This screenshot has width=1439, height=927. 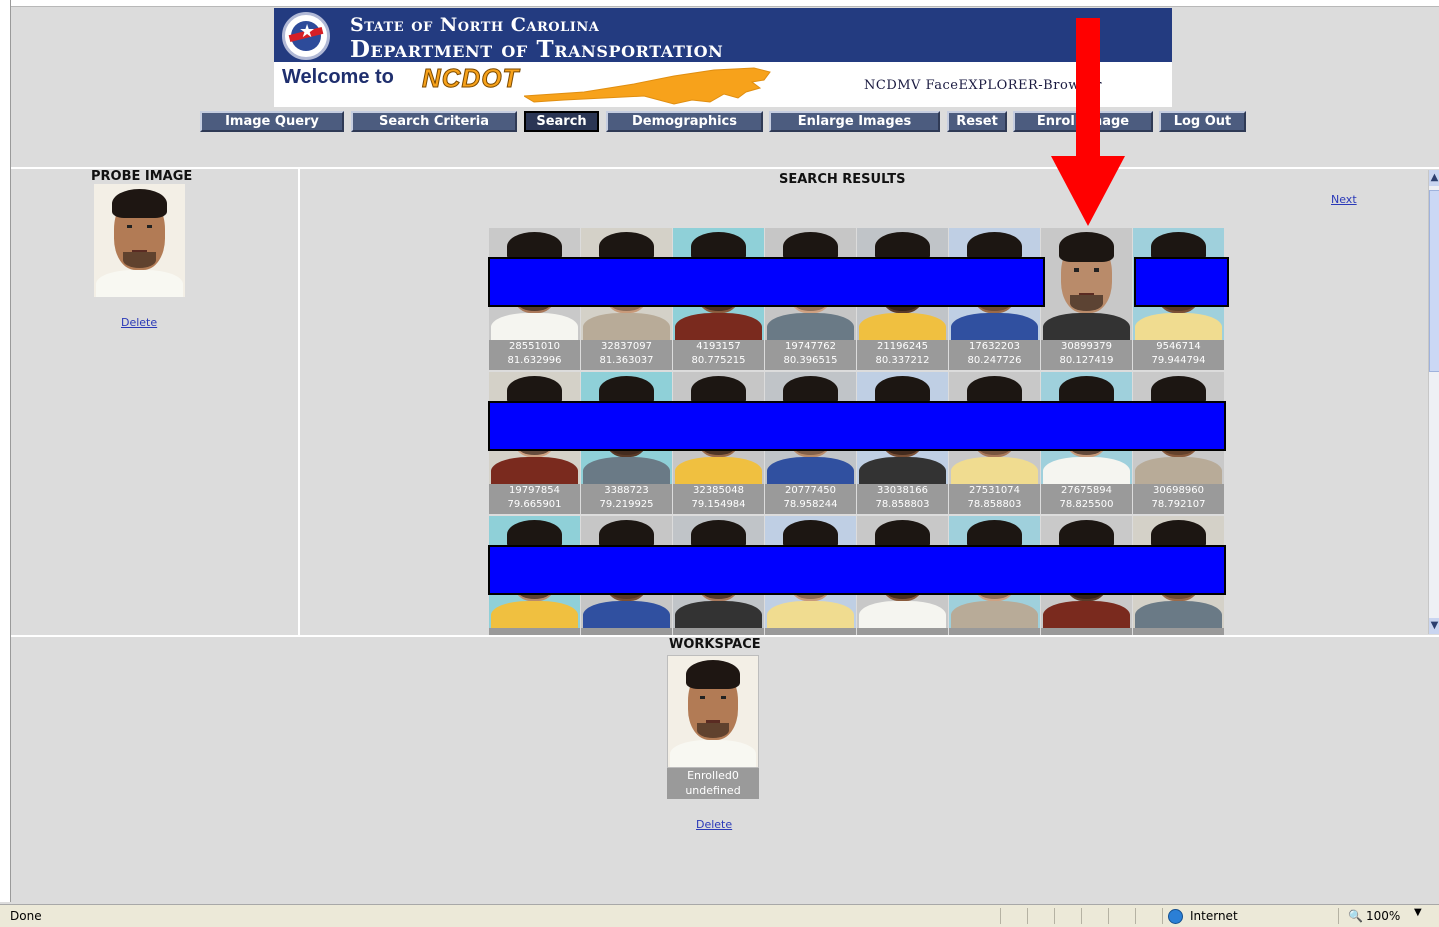 What do you see at coordinates (810, 504) in the screenshot?
I see `result-score: 78.958244` at bounding box center [810, 504].